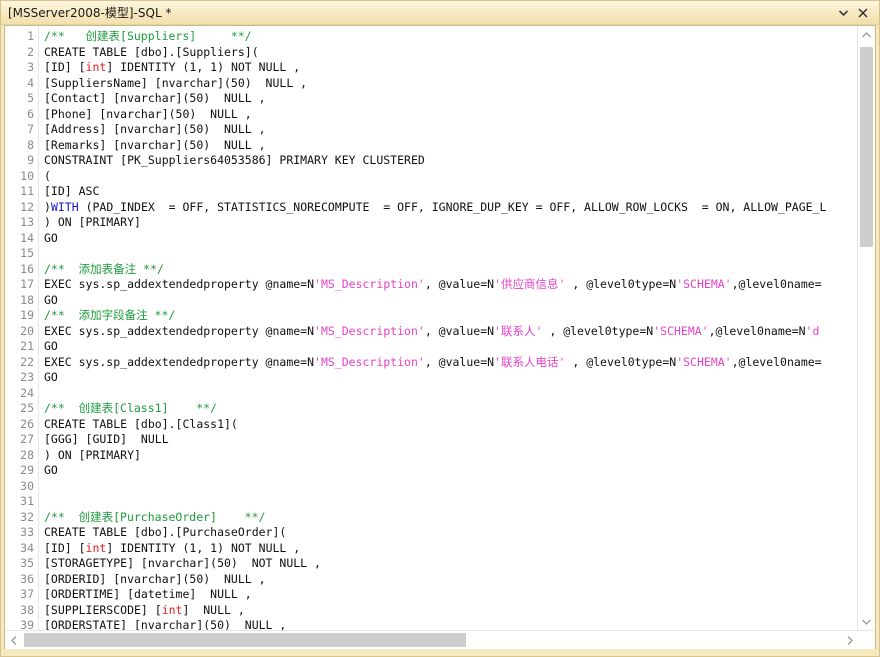 Image resolution: width=880 pixels, height=657 pixels. I want to click on code-line: [Remarks] [nvarchar](50) NULL ,, so click(450, 146).